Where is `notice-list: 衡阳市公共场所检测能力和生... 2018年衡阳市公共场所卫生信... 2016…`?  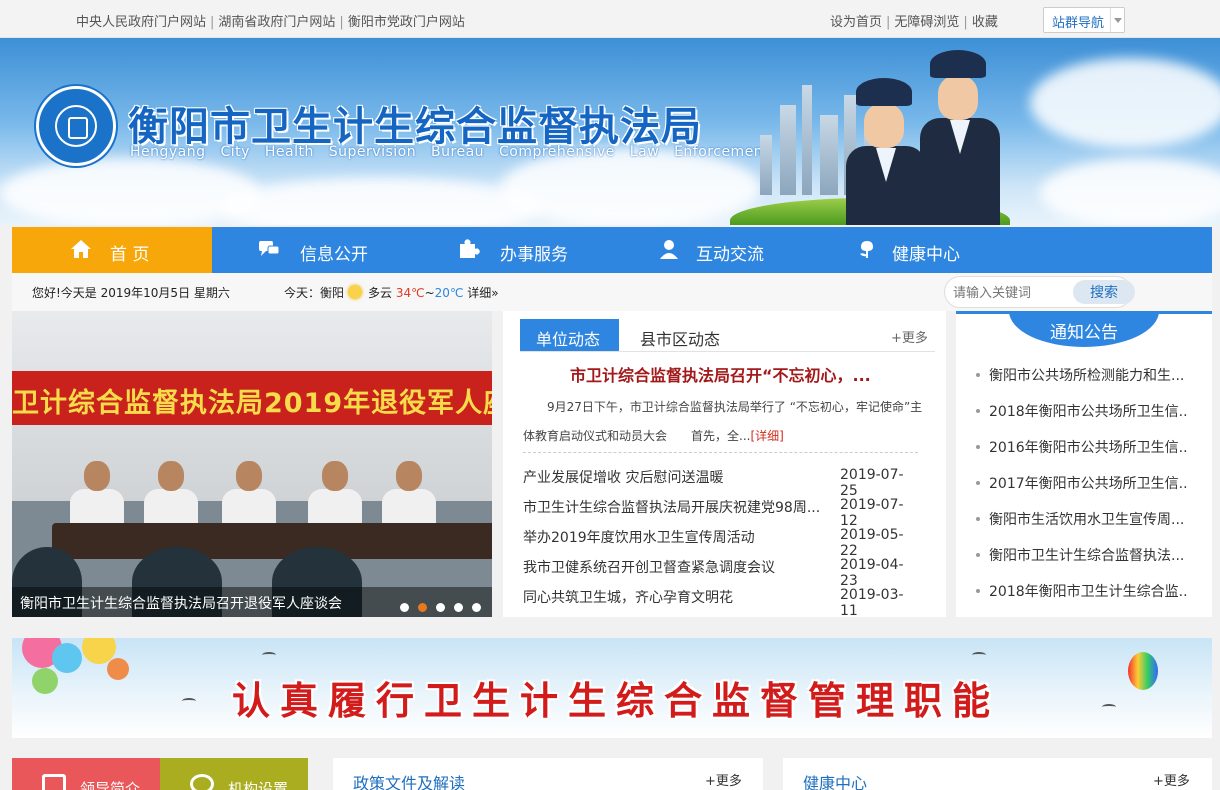 notice-list: 衡阳市公共场所检测能力和生... 2018年衡阳市公共场所卫生信... 2016… is located at coordinates (1084, 489).